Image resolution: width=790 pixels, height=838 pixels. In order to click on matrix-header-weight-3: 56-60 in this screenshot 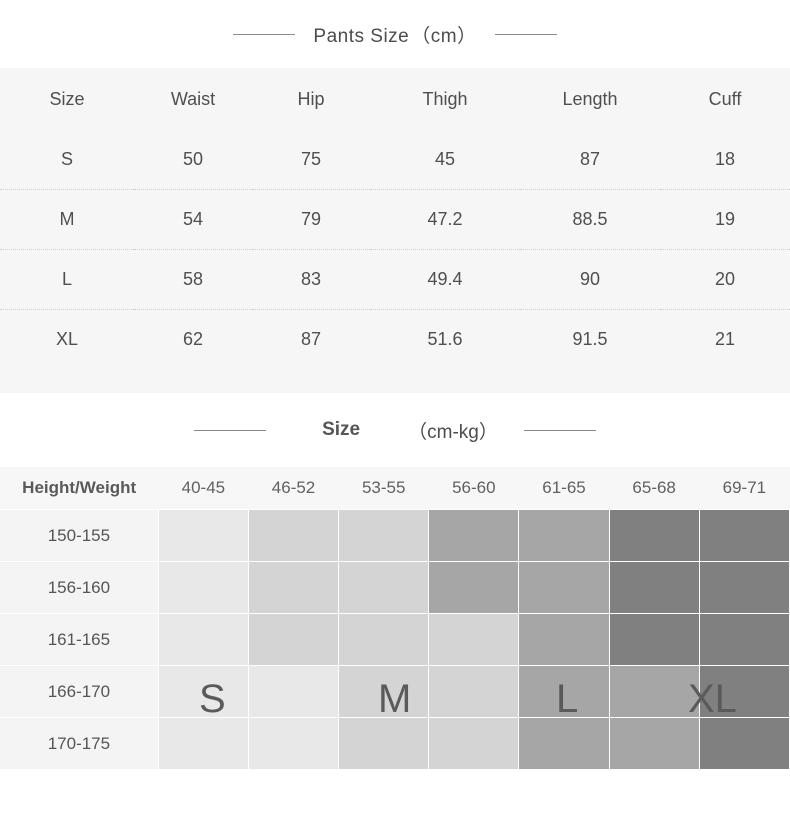, I will do `click(473, 488)`.